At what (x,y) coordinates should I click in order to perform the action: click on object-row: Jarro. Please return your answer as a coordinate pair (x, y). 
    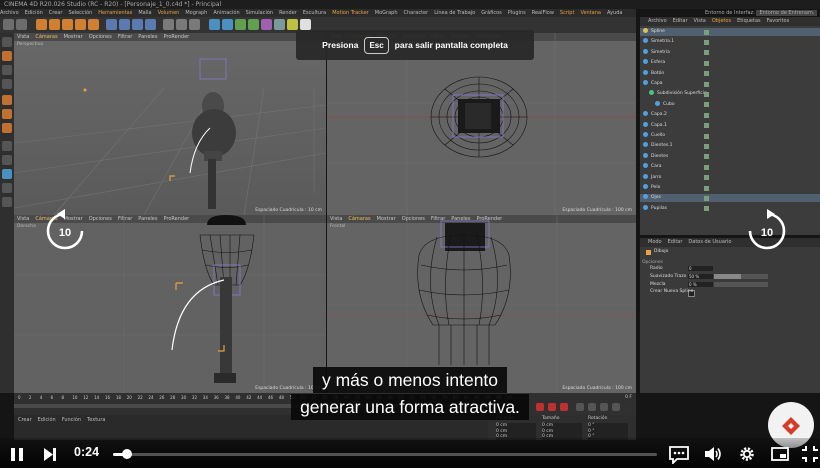
    Looking at the image, I should click on (730, 177).